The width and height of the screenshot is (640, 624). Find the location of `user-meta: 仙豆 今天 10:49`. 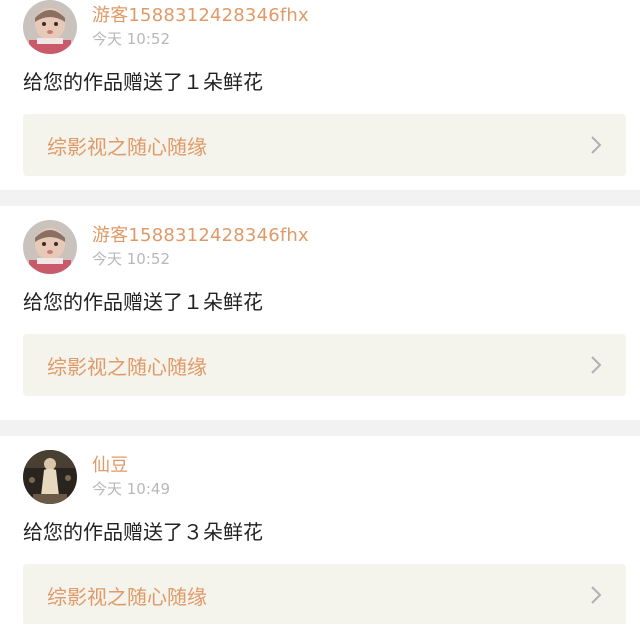

user-meta: 仙豆 今天 10:49 is located at coordinates (131, 477).